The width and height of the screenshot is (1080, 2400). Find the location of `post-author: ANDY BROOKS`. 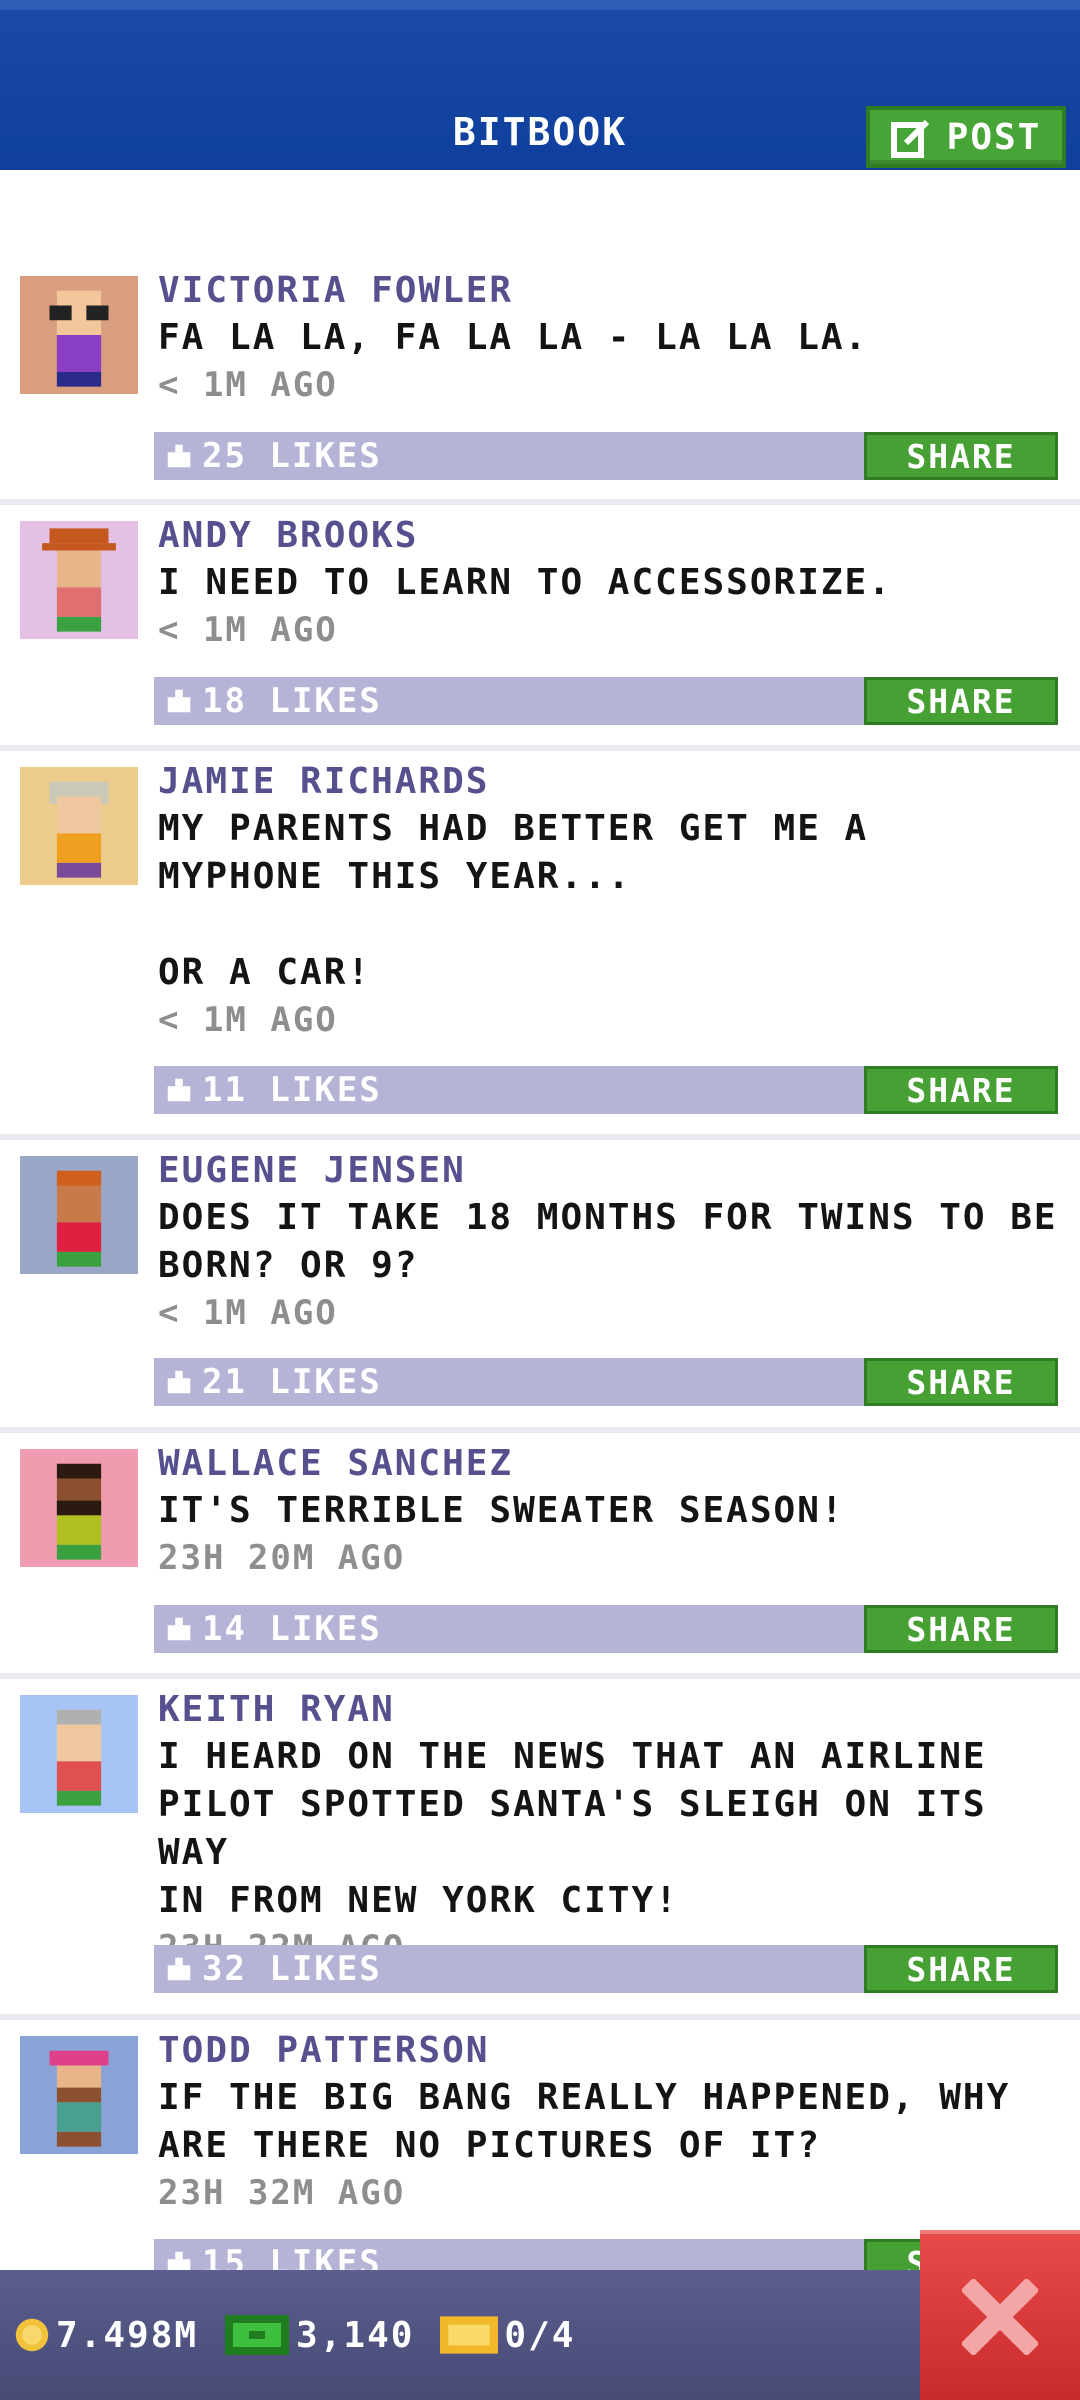

post-author: ANDY BROOKS is located at coordinates (609, 536).